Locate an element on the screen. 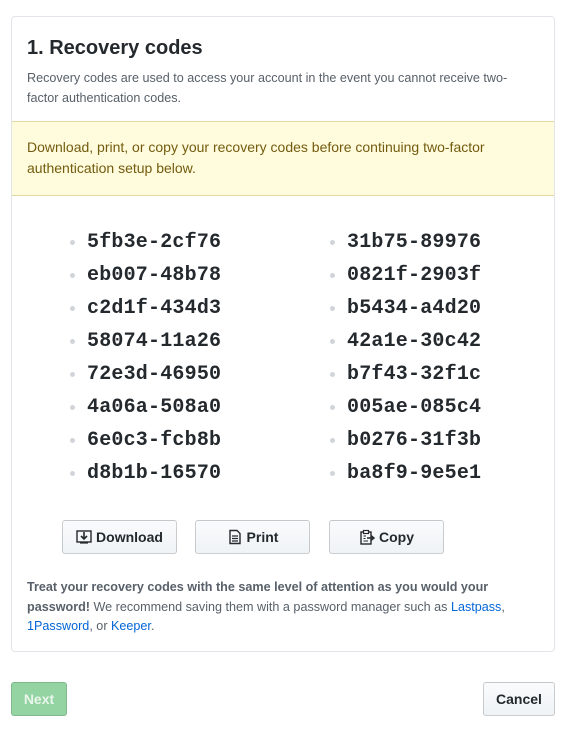 This screenshot has height=730, width=576. recovery-code-item: b5434-a4d20 is located at coordinates (405, 308).